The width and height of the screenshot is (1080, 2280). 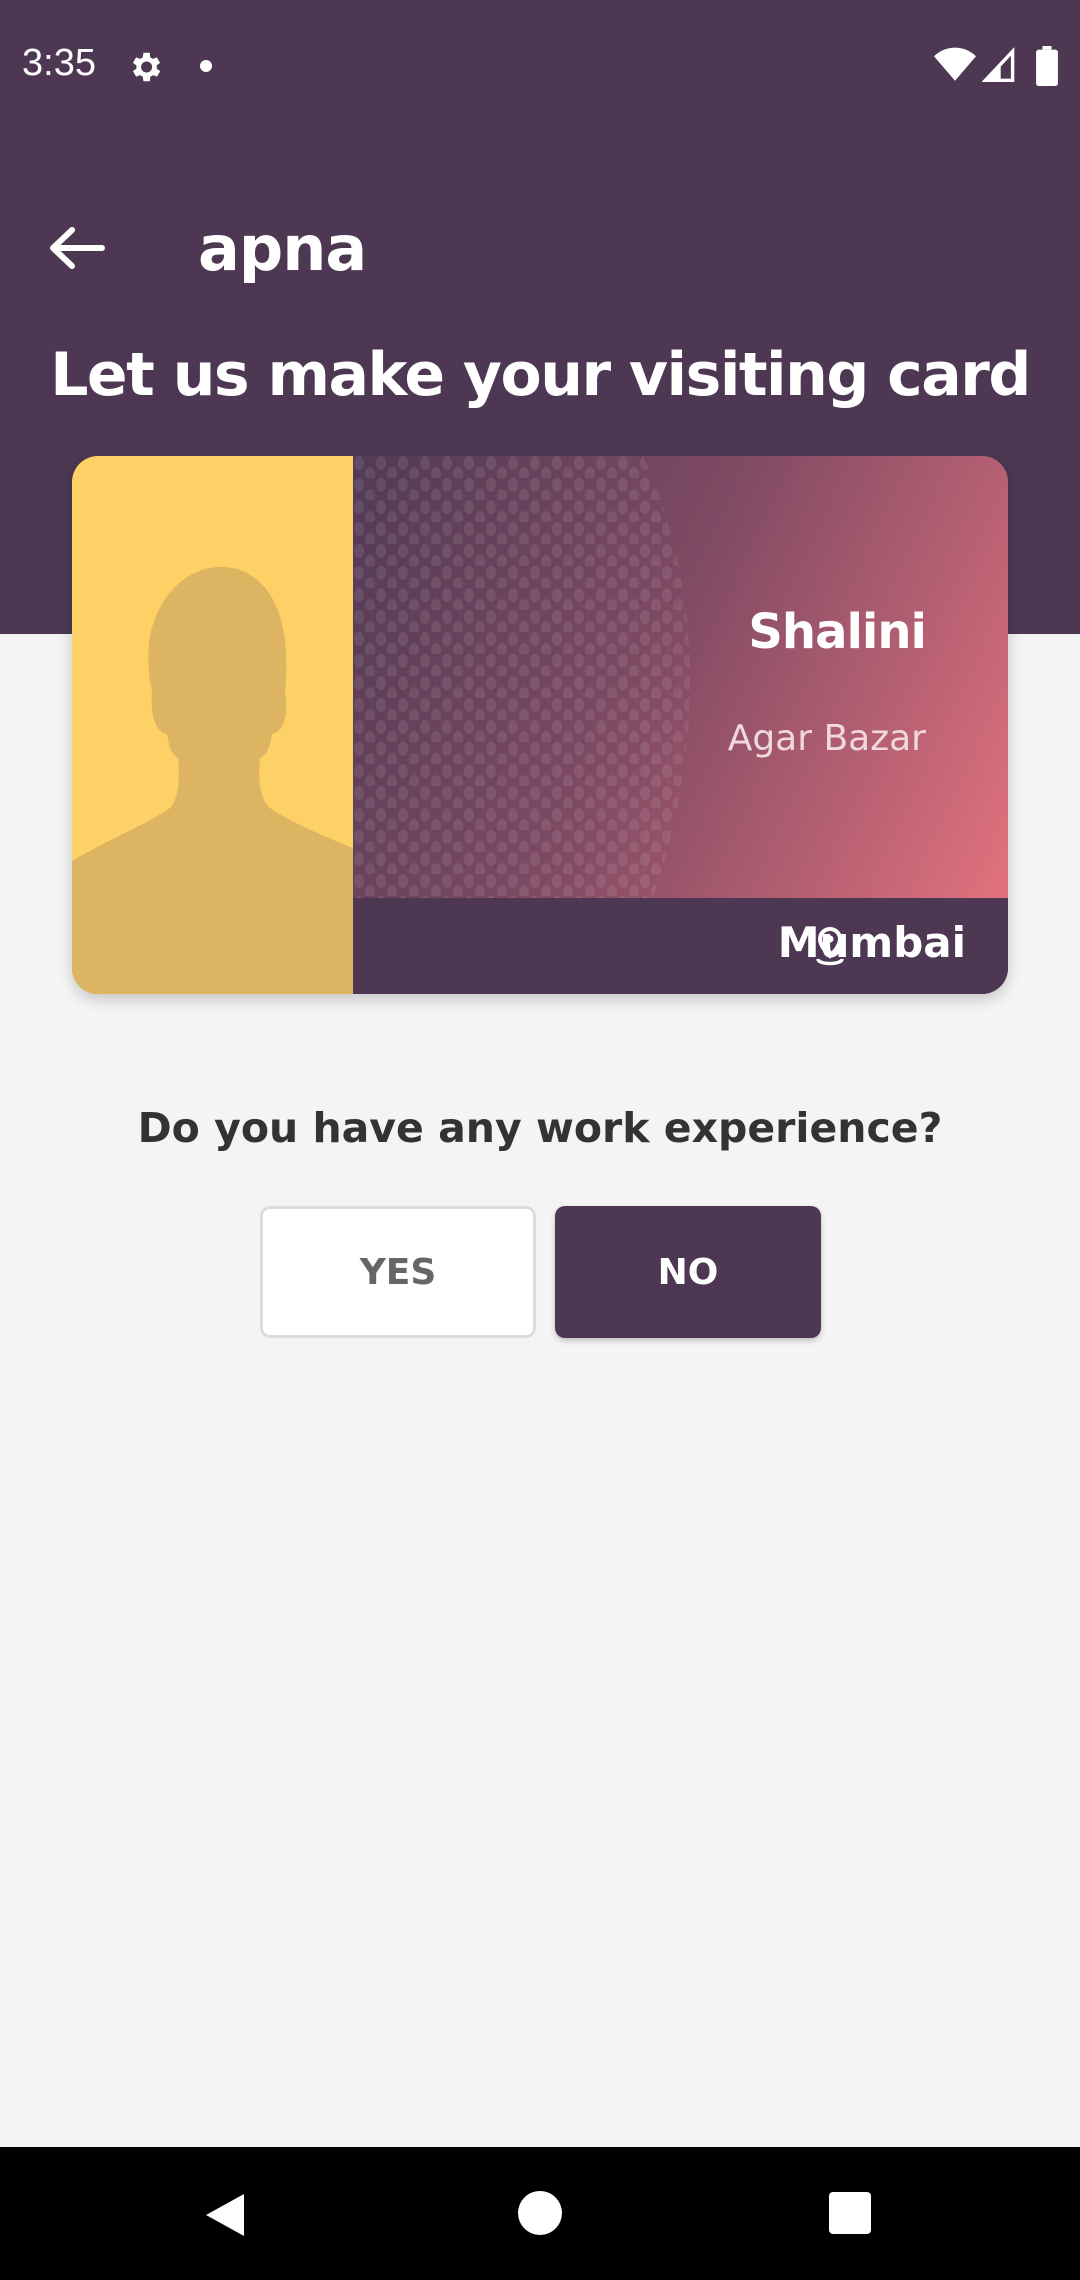 What do you see at coordinates (871, 942) in the screenshot?
I see `card-city: Mumbai` at bounding box center [871, 942].